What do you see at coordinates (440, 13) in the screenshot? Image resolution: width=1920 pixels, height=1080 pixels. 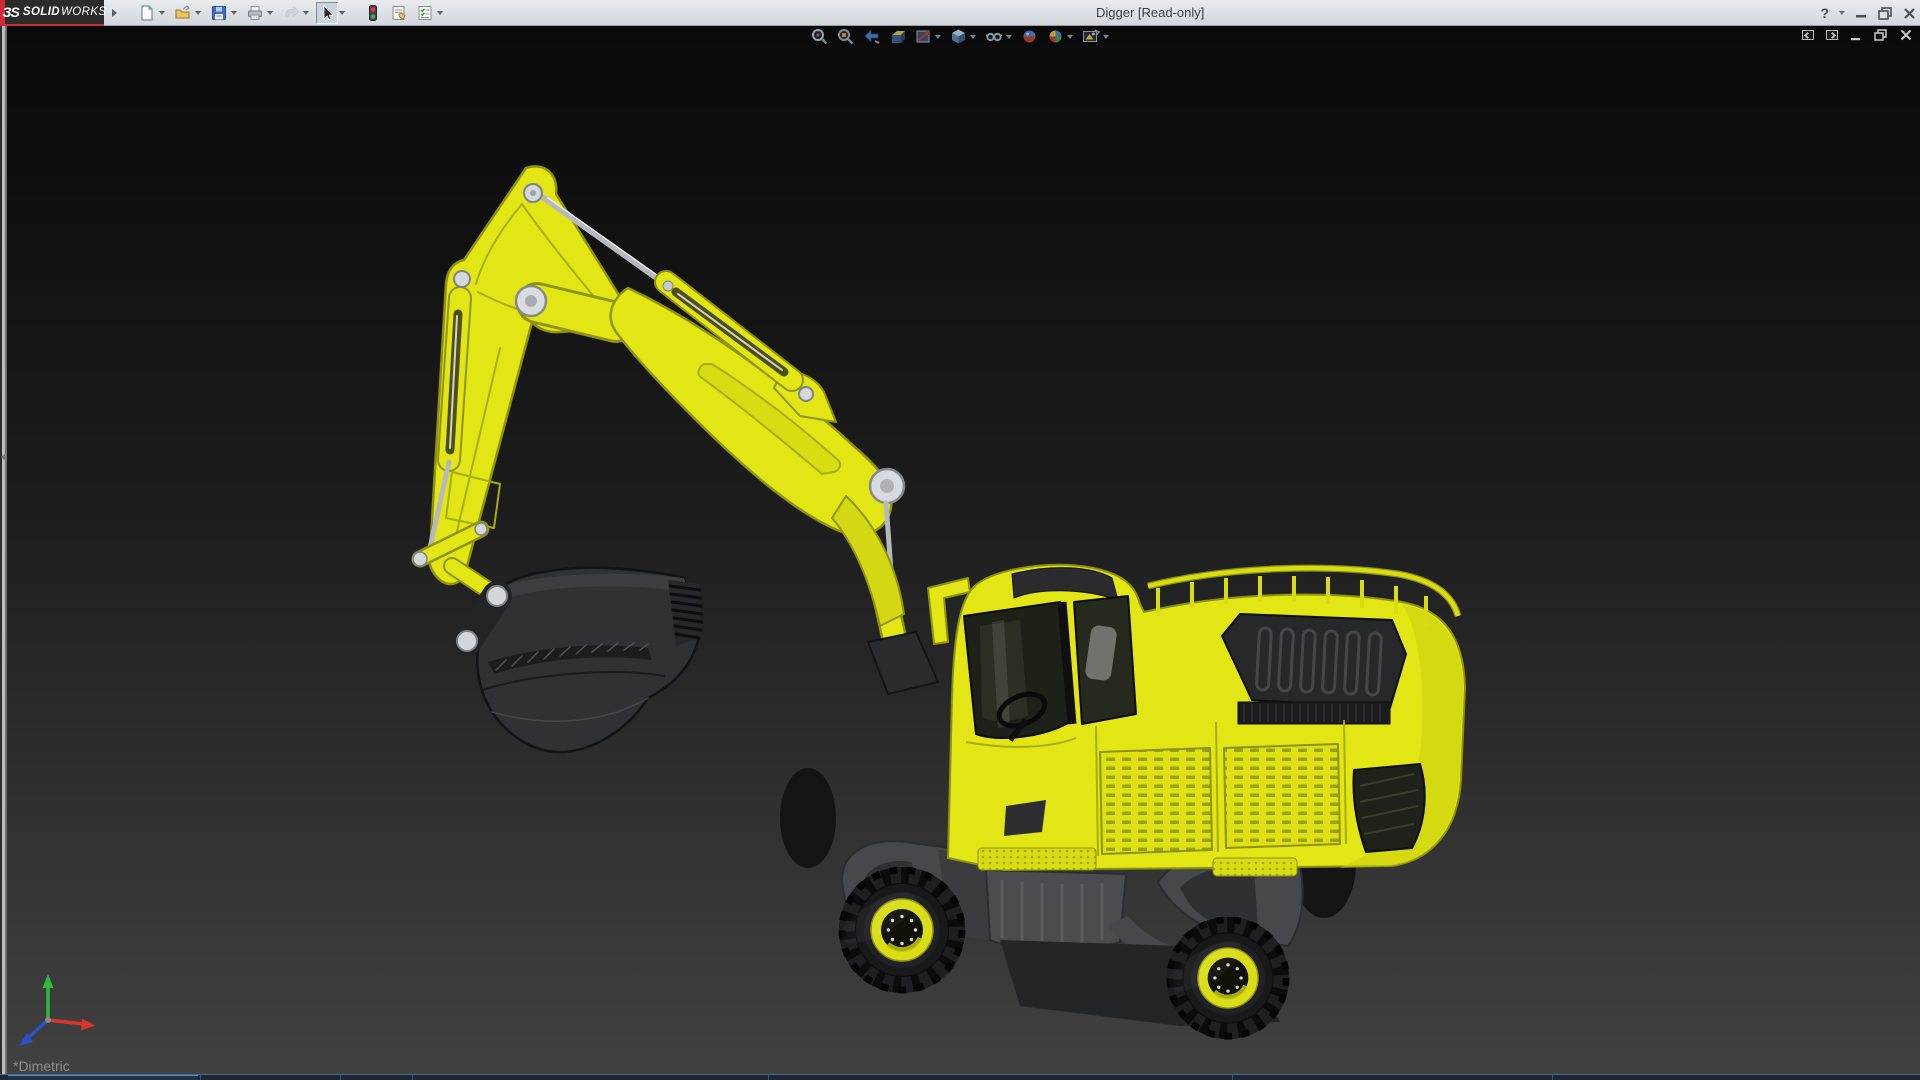 I see `options-dropdown-arrow` at bounding box center [440, 13].